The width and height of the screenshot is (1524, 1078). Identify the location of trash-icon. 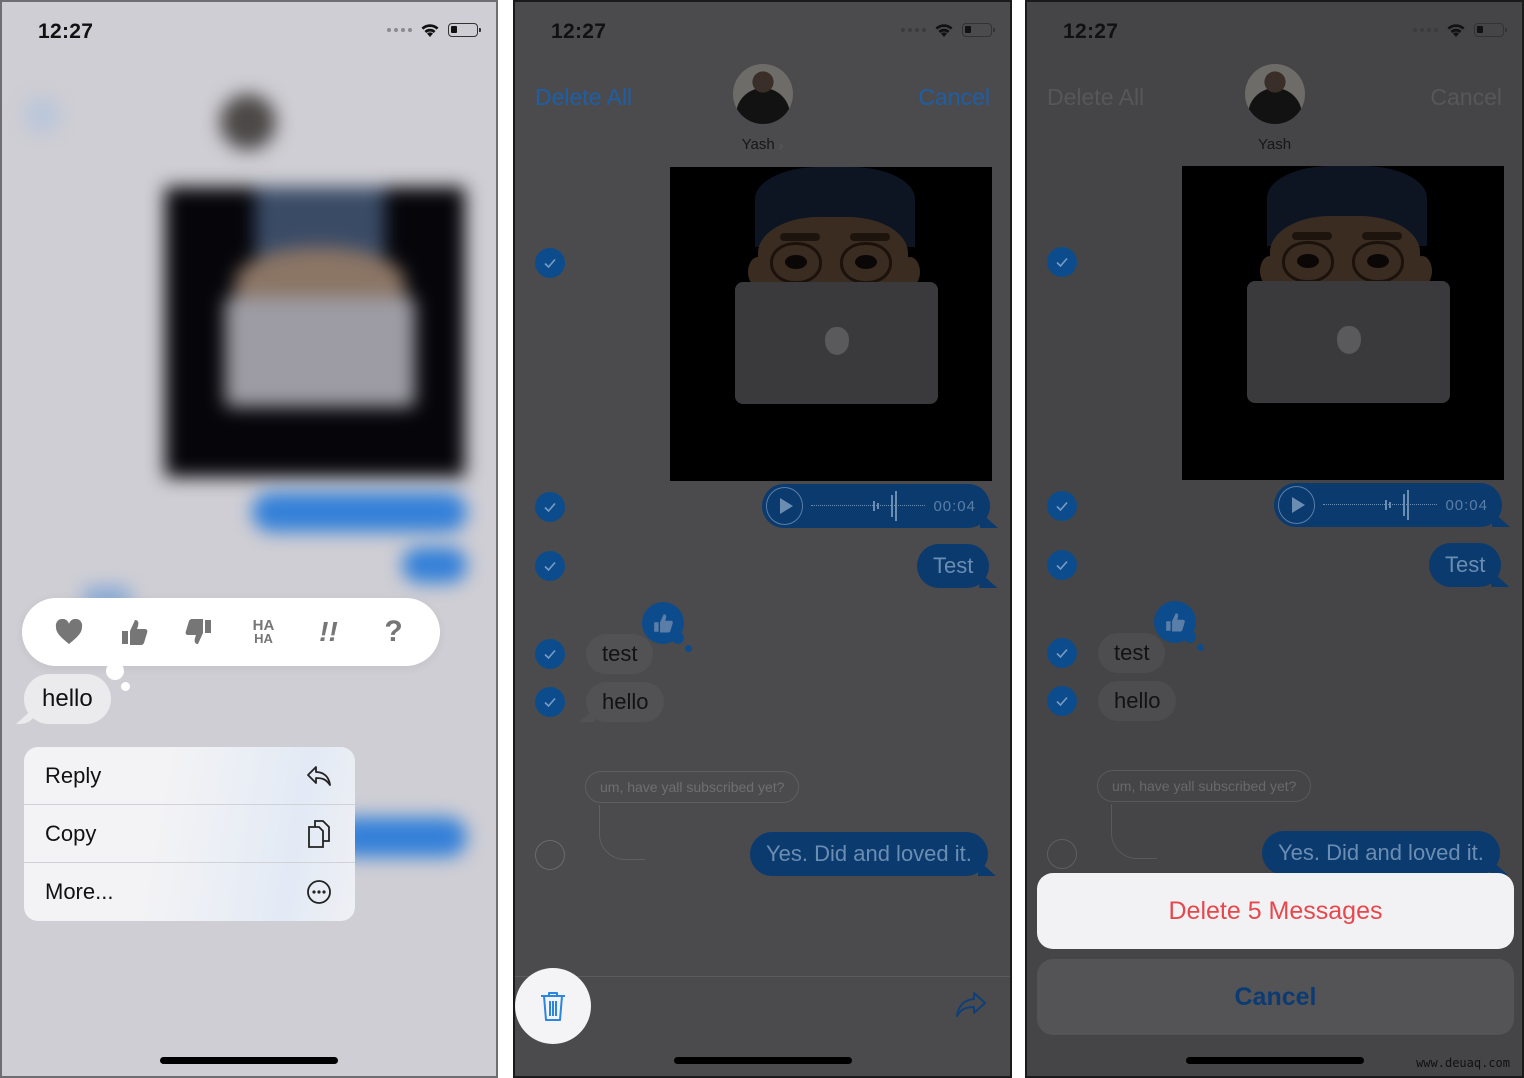
(553, 1006).